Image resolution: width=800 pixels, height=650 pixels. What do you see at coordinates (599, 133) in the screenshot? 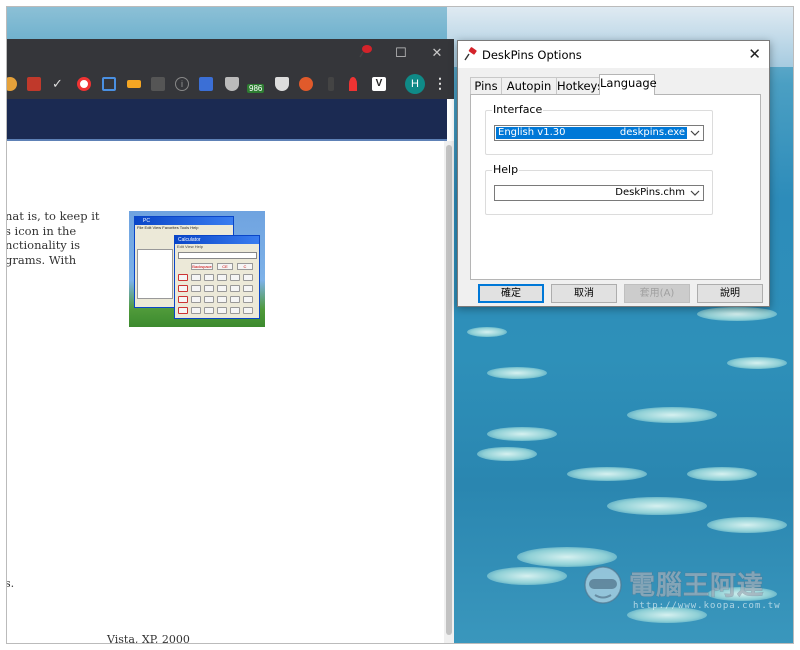
I see `interface-select: English v1.30 deskpins.exe` at bounding box center [599, 133].